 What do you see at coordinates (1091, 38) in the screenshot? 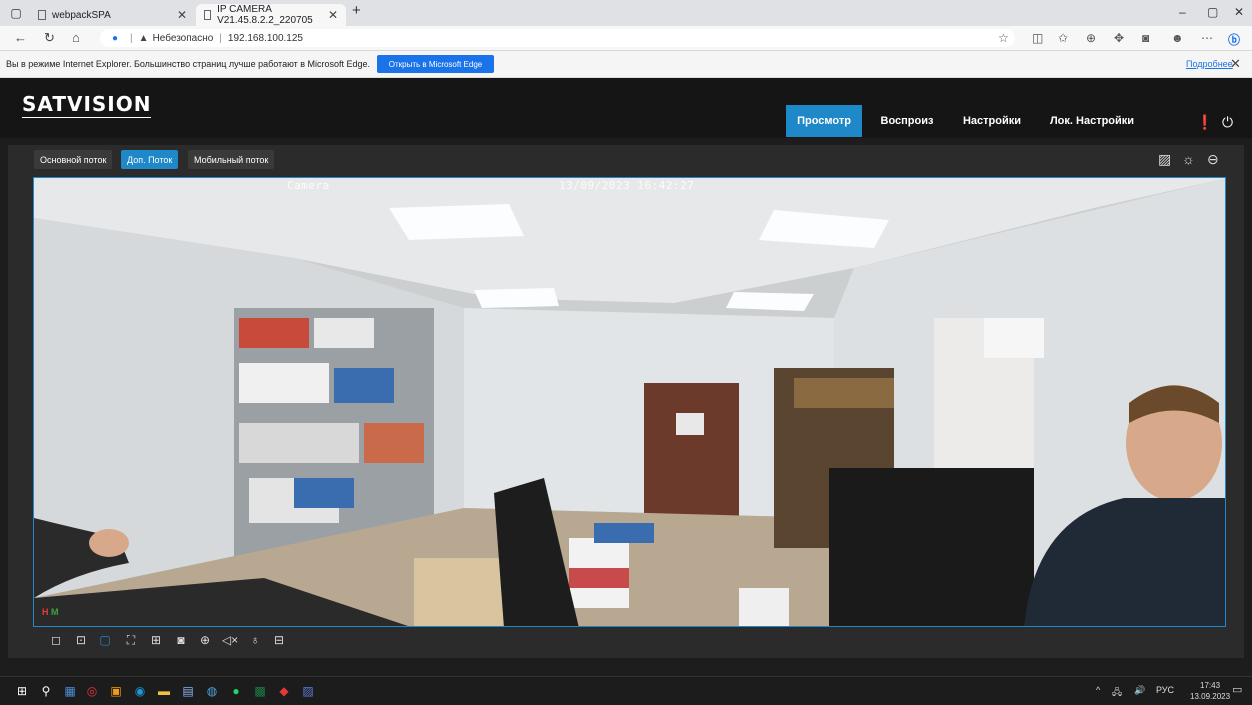
I see `collections-icon: ⊕` at bounding box center [1091, 38].